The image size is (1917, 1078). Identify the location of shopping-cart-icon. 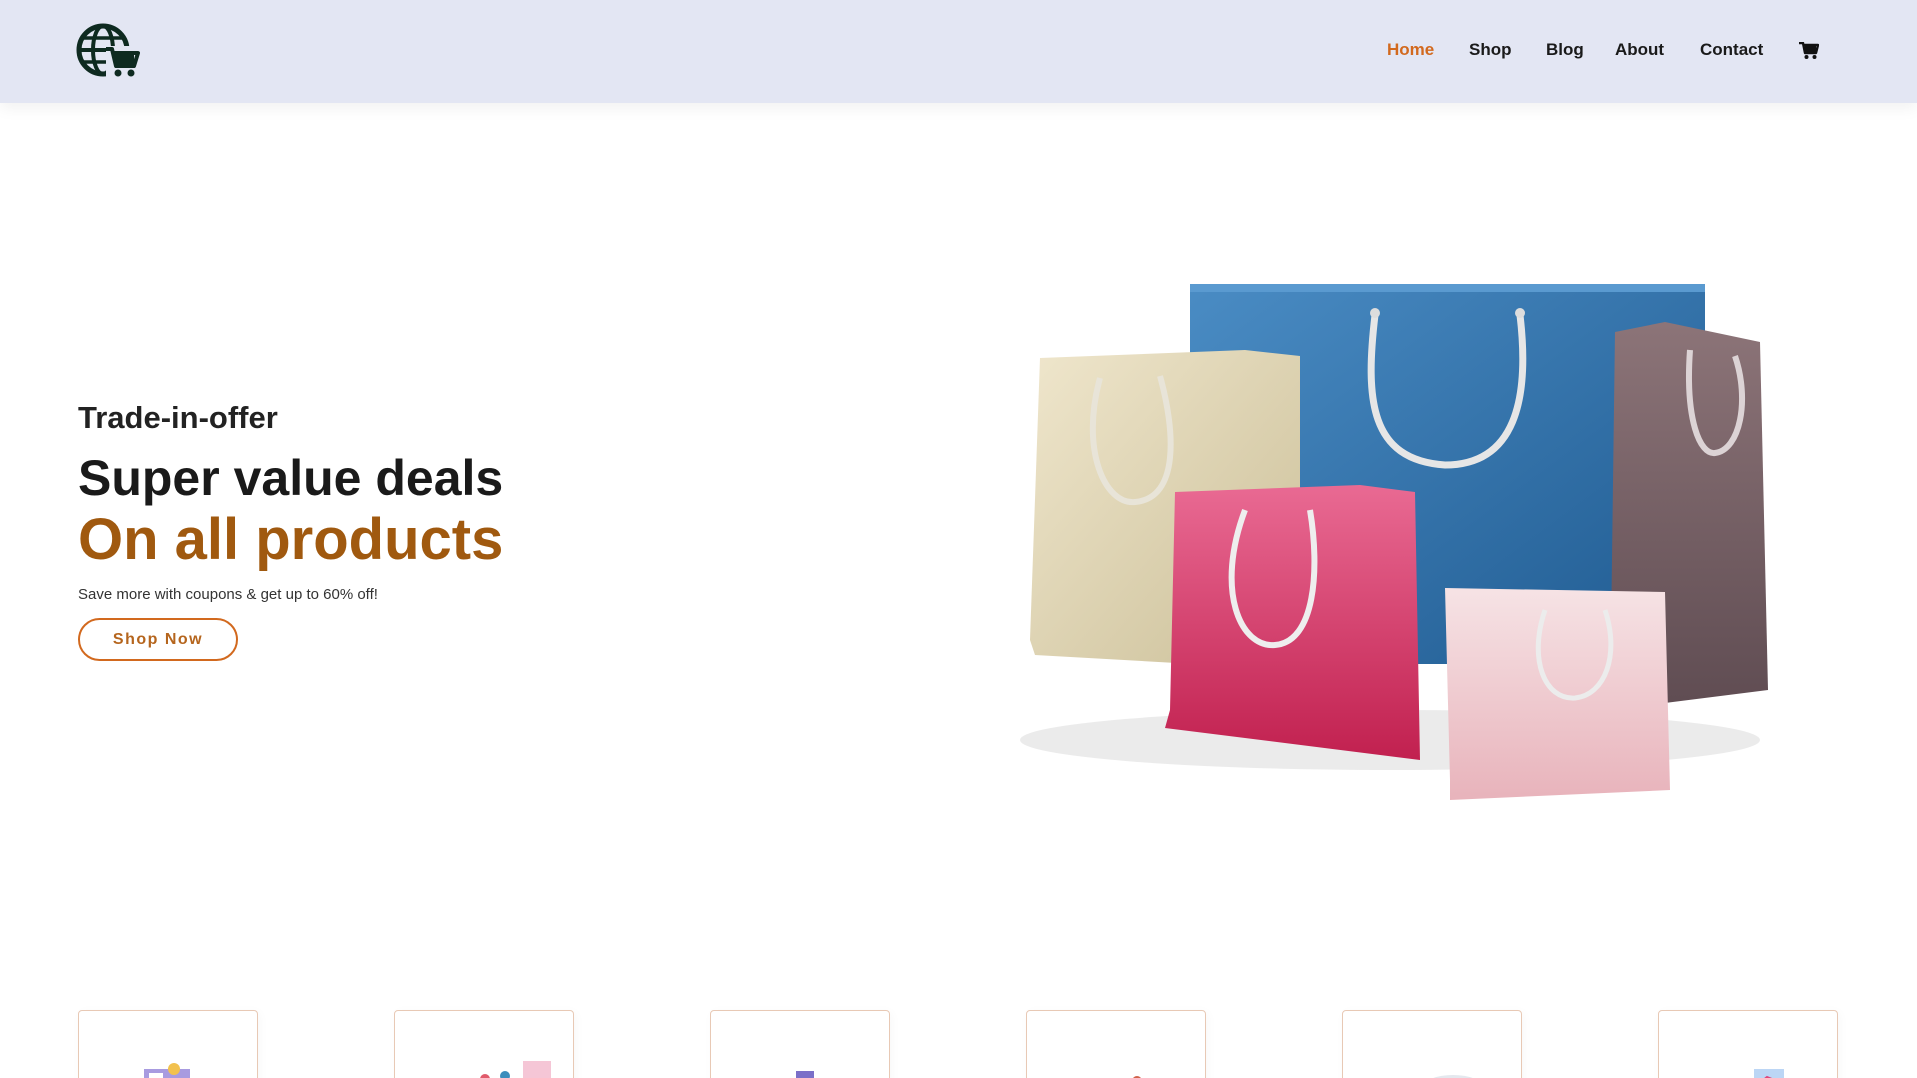
(1809, 51).